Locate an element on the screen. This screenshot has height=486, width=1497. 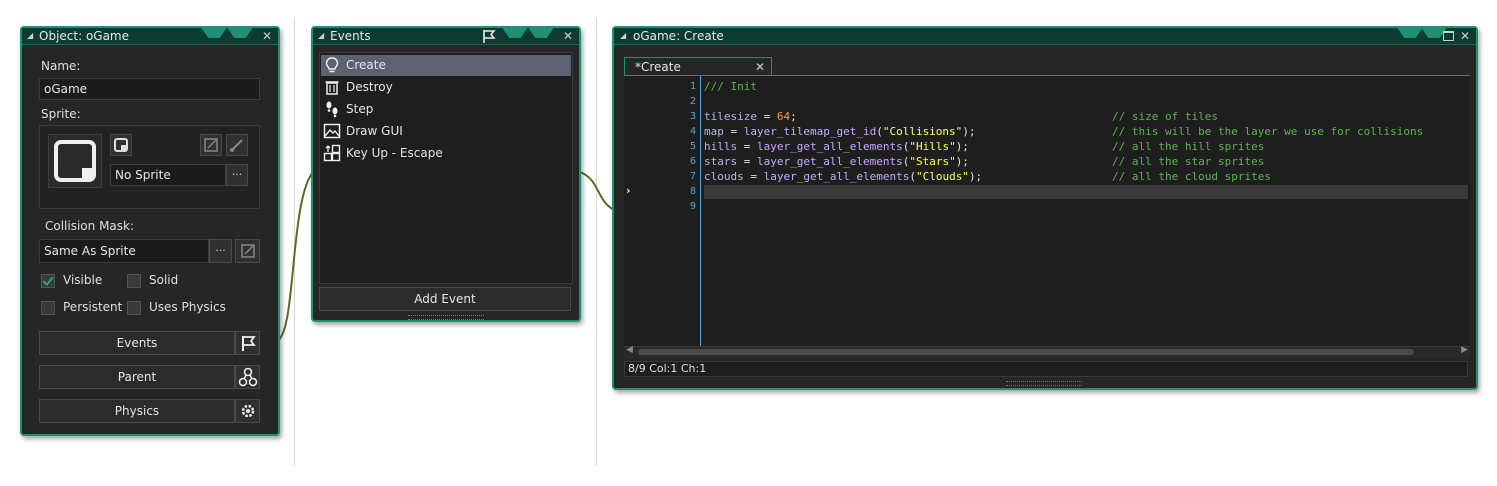
events-panel-title: Events is located at coordinates (350, 36).